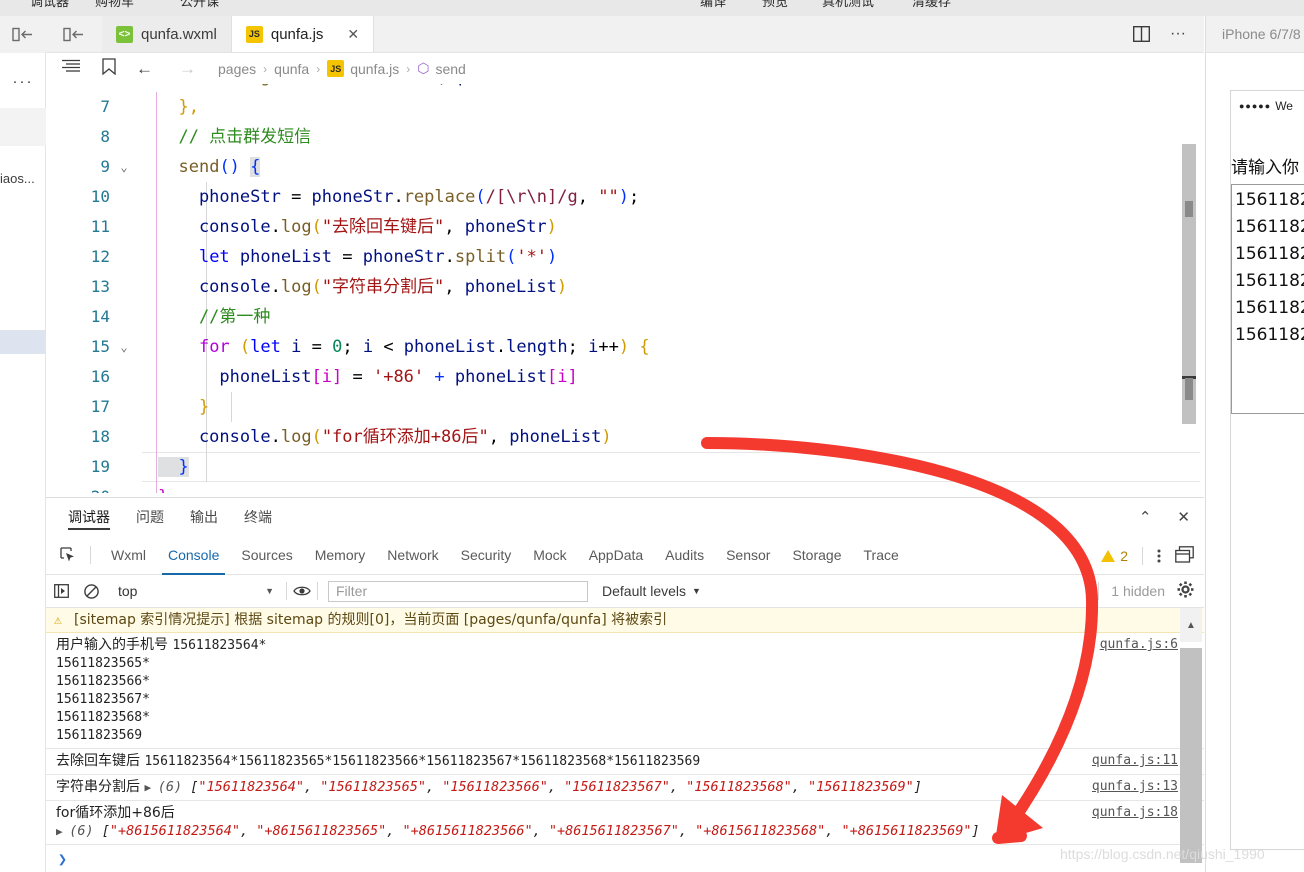 This screenshot has height=872, width=1304. I want to click on devtools-panel-tab: Storage, so click(816, 555).